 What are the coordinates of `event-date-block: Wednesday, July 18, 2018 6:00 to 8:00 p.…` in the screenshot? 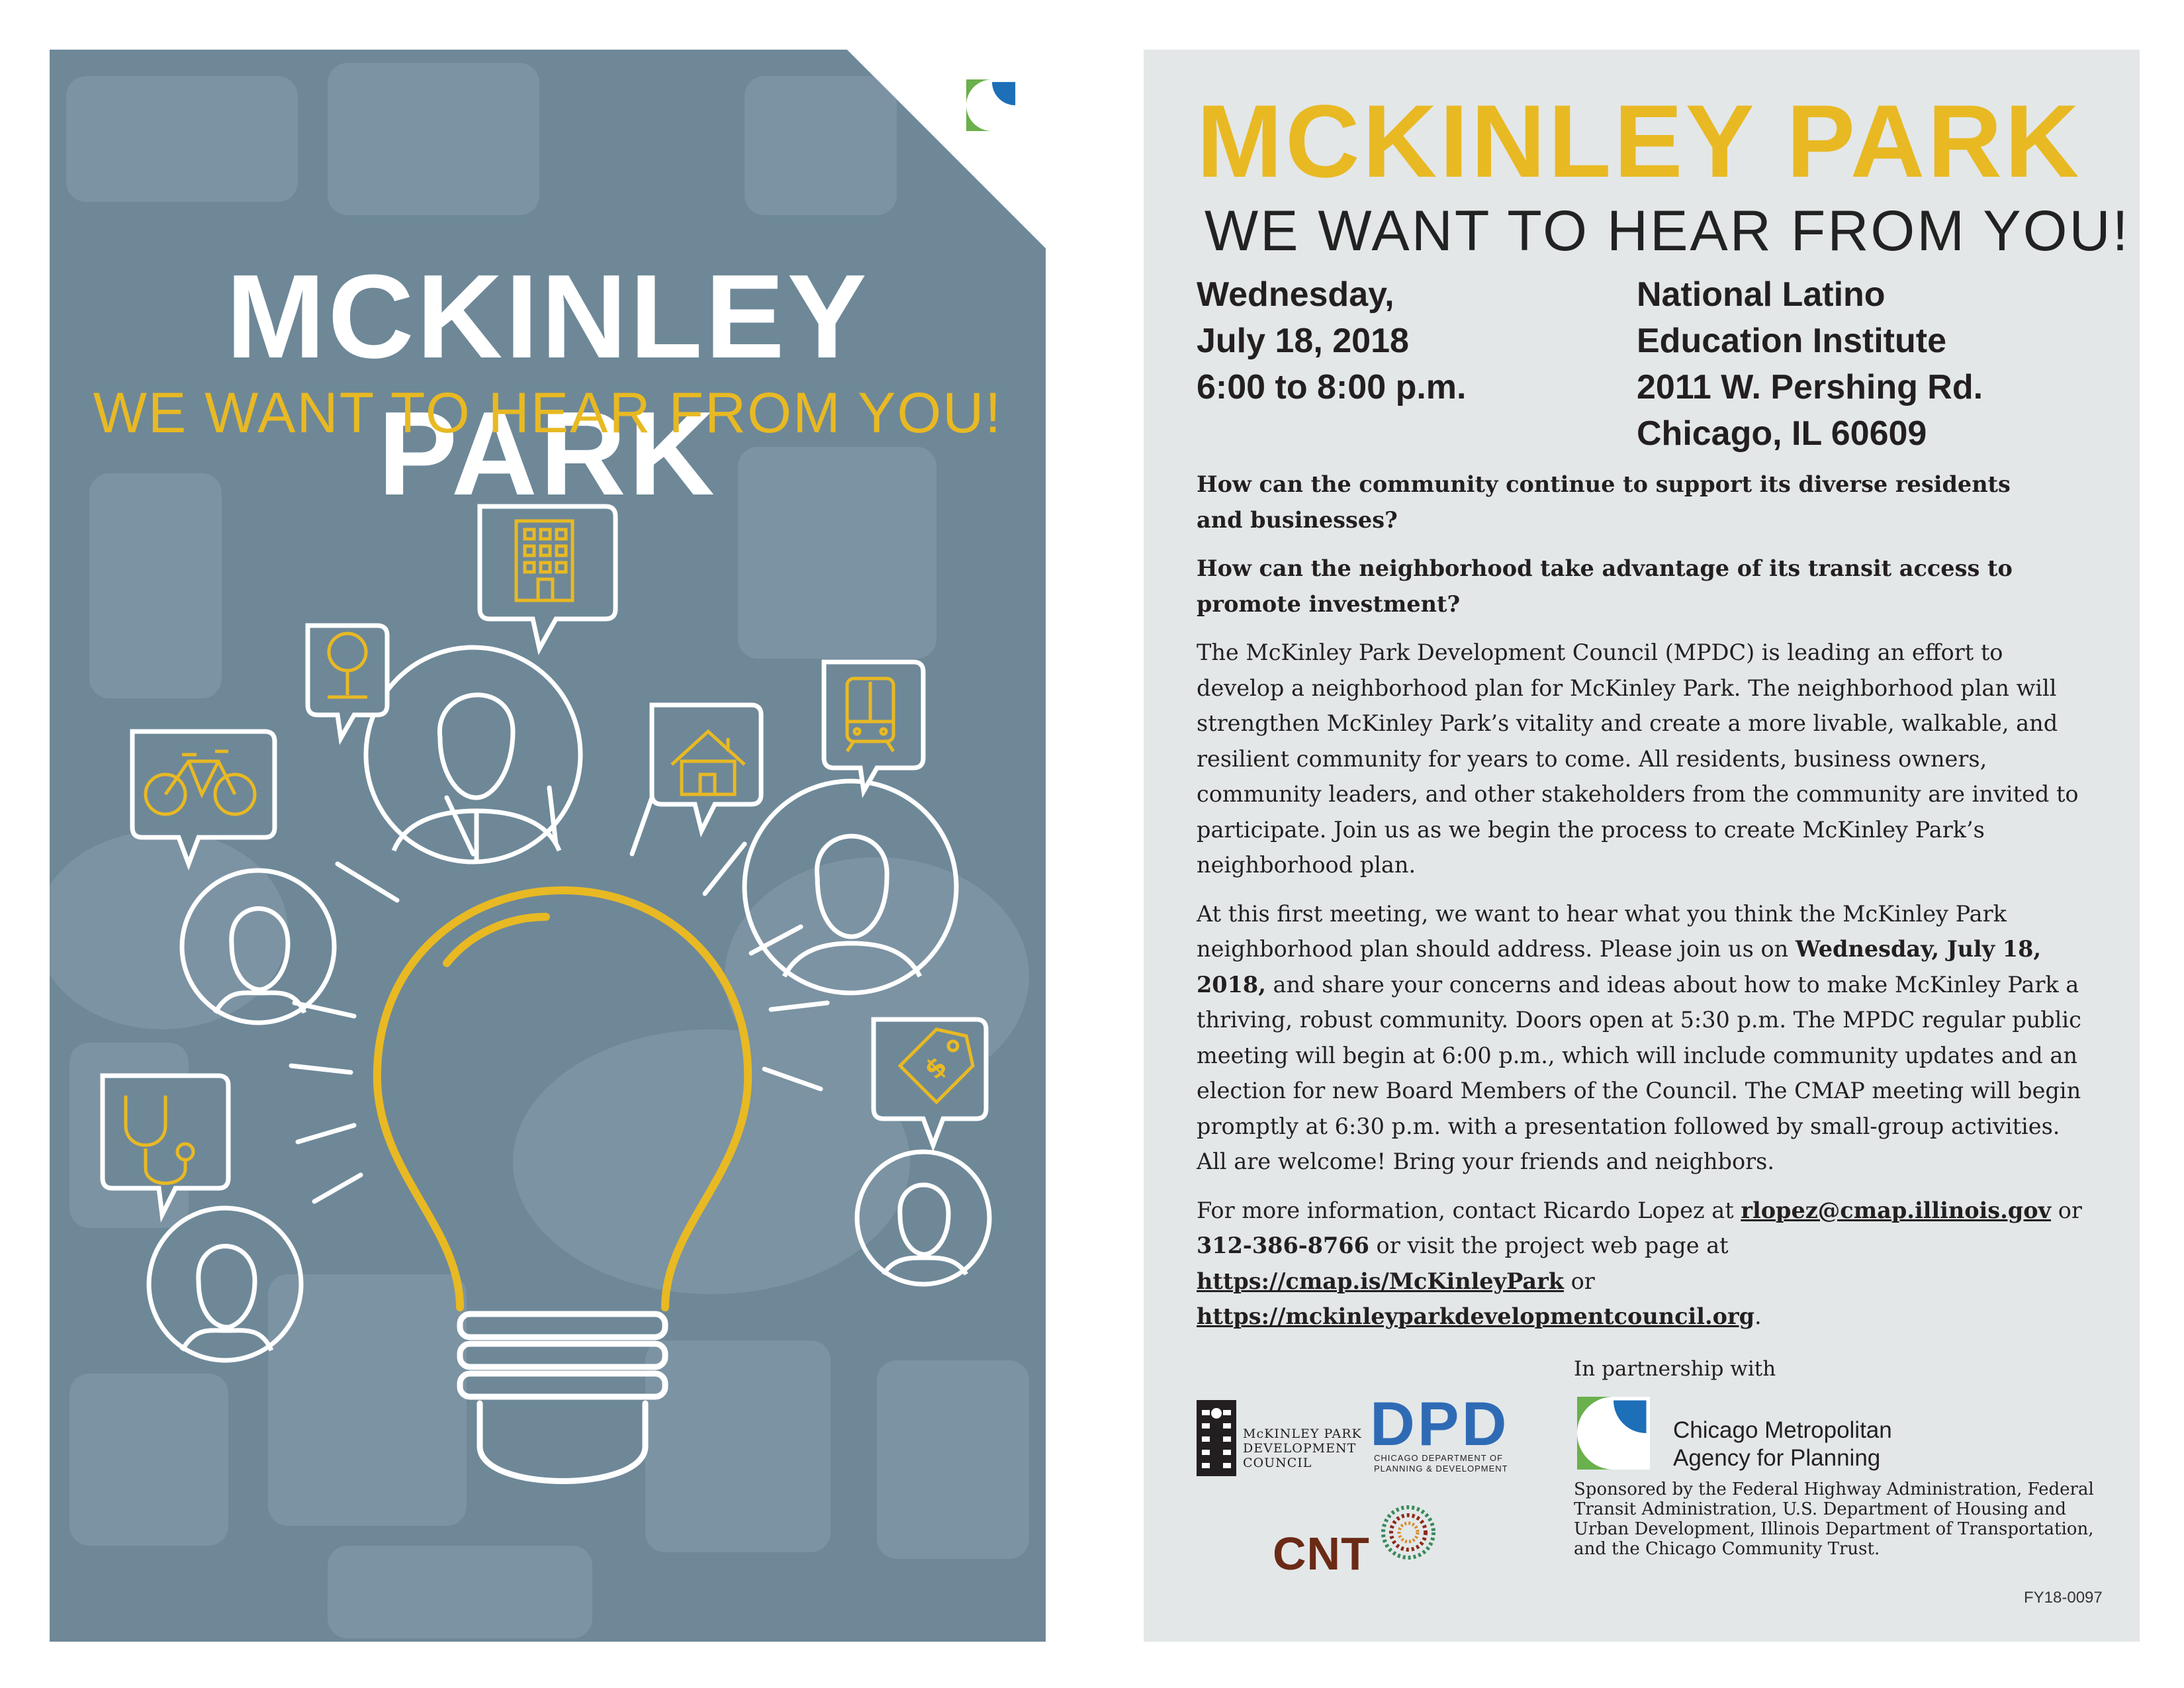 It's located at (1331, 341).